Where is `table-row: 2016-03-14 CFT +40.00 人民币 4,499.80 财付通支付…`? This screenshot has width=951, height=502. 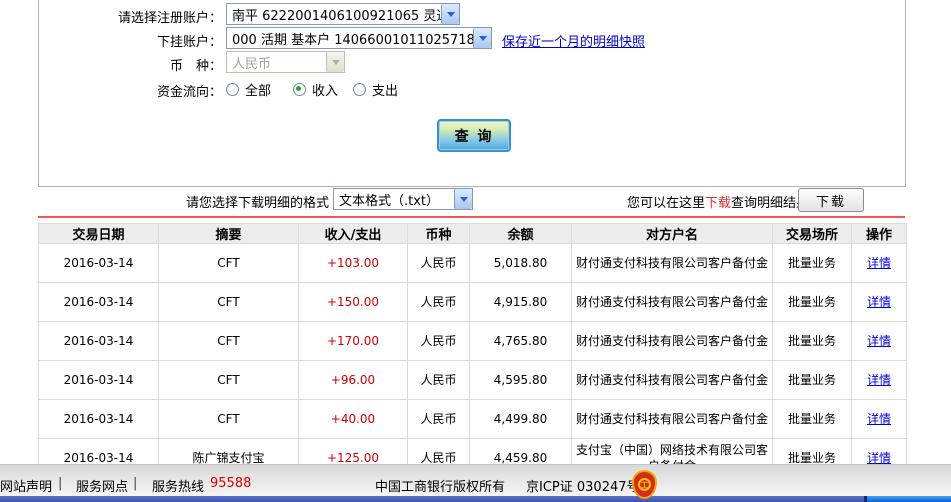
table-row: 2016-03-14 CFT +40.00 人民币 4,499.80 财付通支付… is located at coordinates (472, 419).